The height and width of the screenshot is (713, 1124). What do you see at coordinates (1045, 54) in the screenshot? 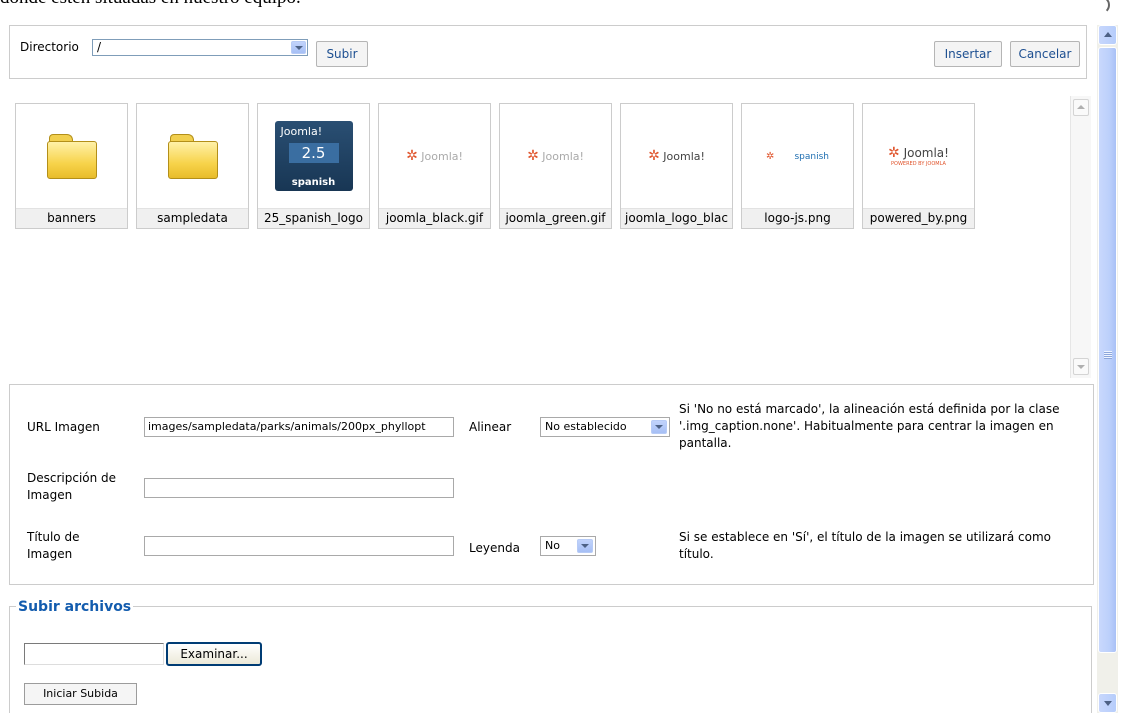
I see `cancel-button: Cancelar` at bounding box center [1045, 54].